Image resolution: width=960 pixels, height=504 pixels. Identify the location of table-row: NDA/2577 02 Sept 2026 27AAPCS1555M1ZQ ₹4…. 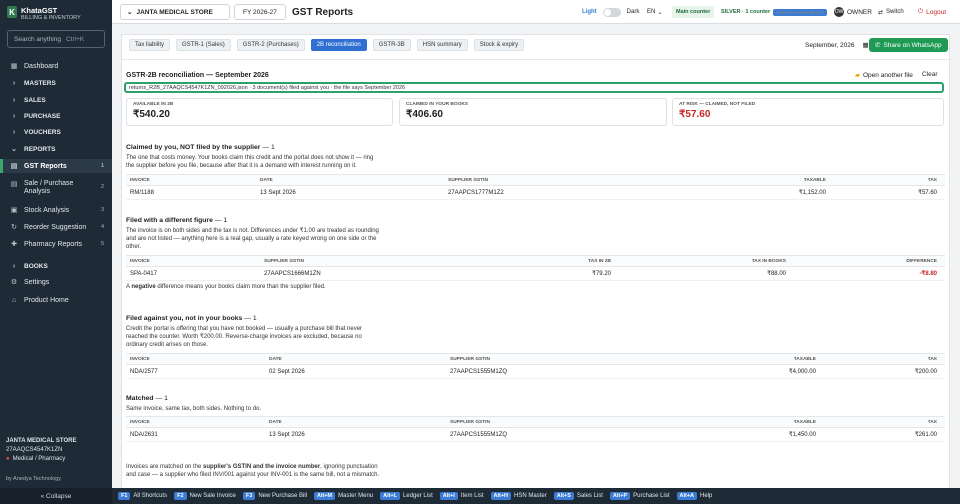
(535, 372).